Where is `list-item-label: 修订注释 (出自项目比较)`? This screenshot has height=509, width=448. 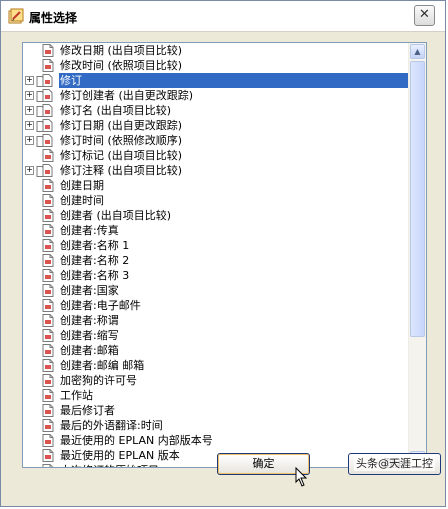
list-item-label: 修订注释 (出自项目比较) is located at coordinates (121, 170).